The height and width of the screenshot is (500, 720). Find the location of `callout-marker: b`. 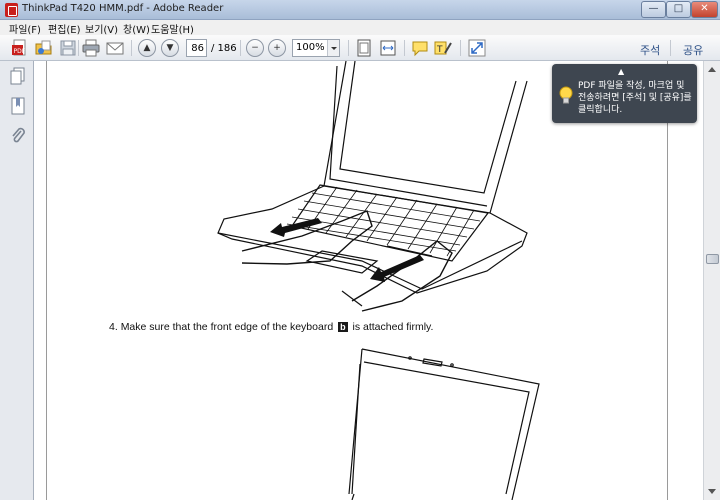

callout-marker: b is located at coordinates (343, 327).